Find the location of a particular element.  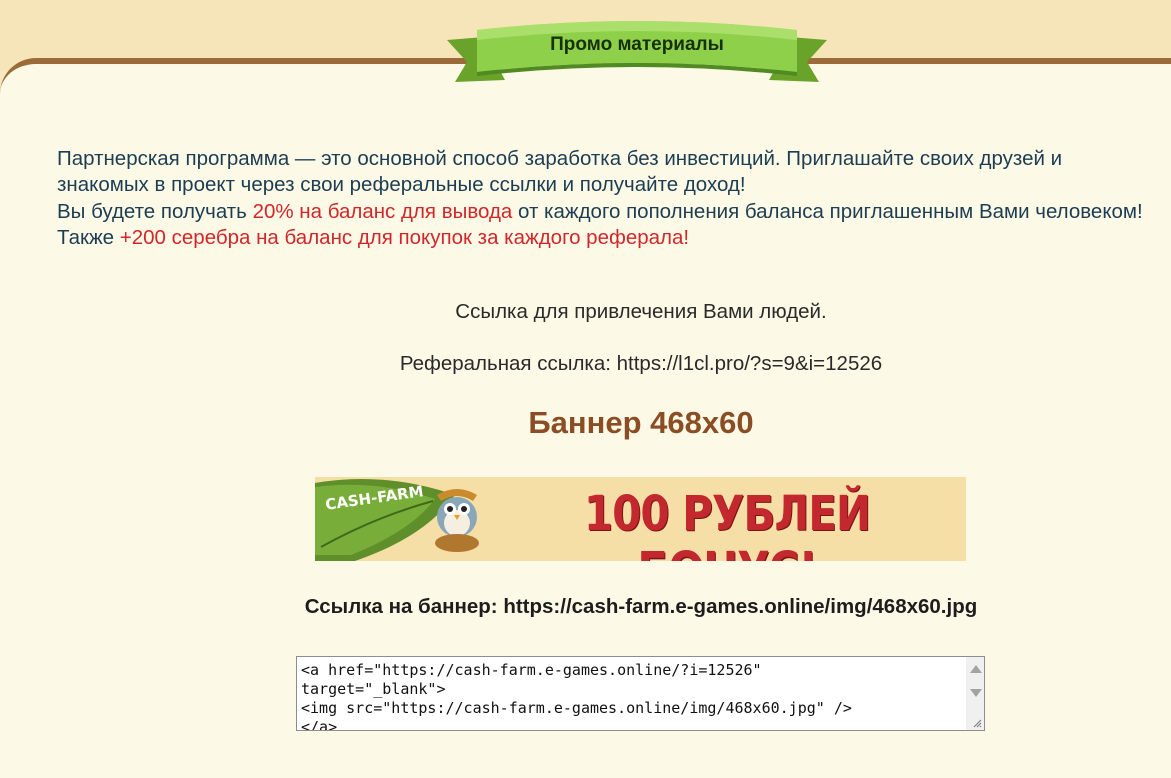

referral-caption: Ссылка для привлечения Вами людей. is located at coordinates (641, 311).